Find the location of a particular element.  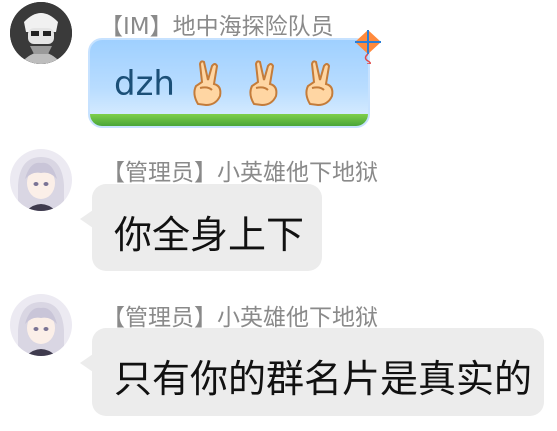

message-bubble: dzh is located at coordinates (229, 83).